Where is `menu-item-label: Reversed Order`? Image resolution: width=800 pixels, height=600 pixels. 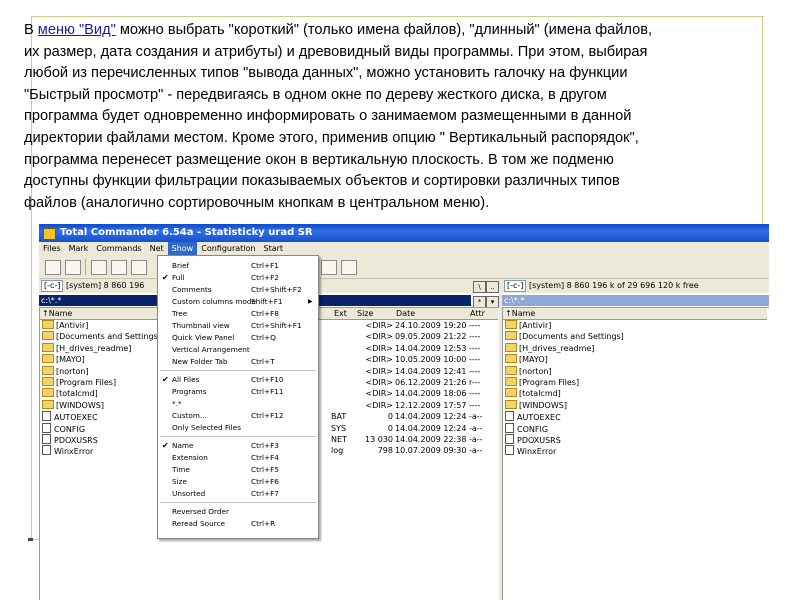 menu-item-label: Reversed Order is located at coordinates (201, 511).